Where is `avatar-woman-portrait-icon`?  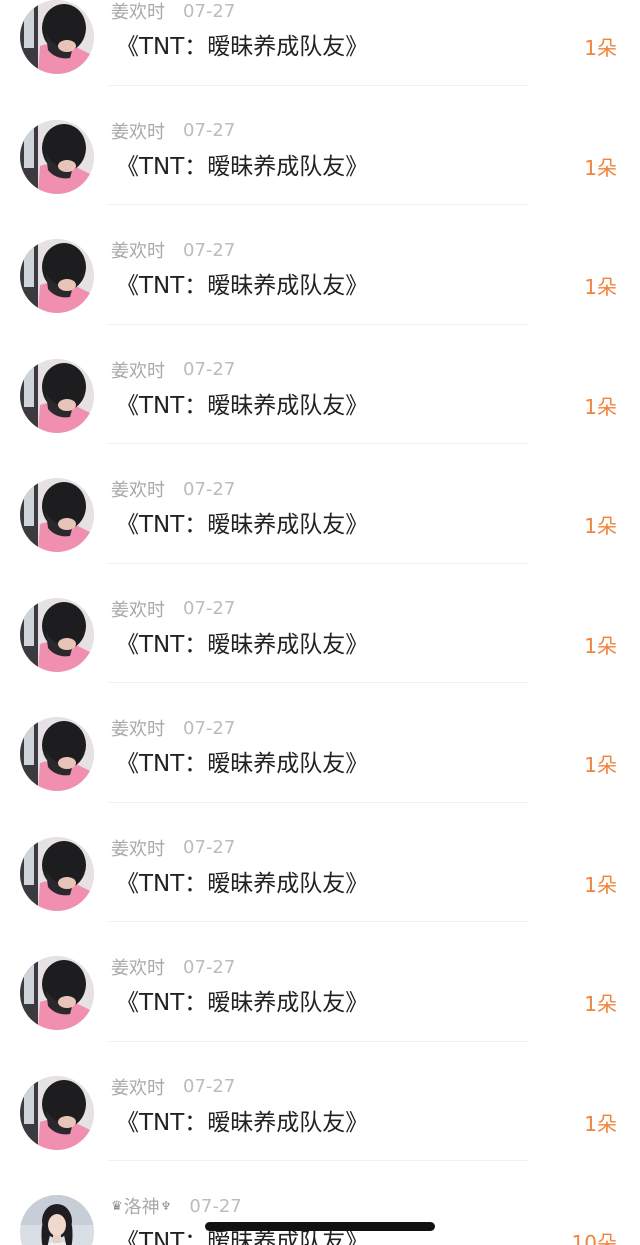 avatar-woman-portrait-icon is located at coordinates (57, 1220).